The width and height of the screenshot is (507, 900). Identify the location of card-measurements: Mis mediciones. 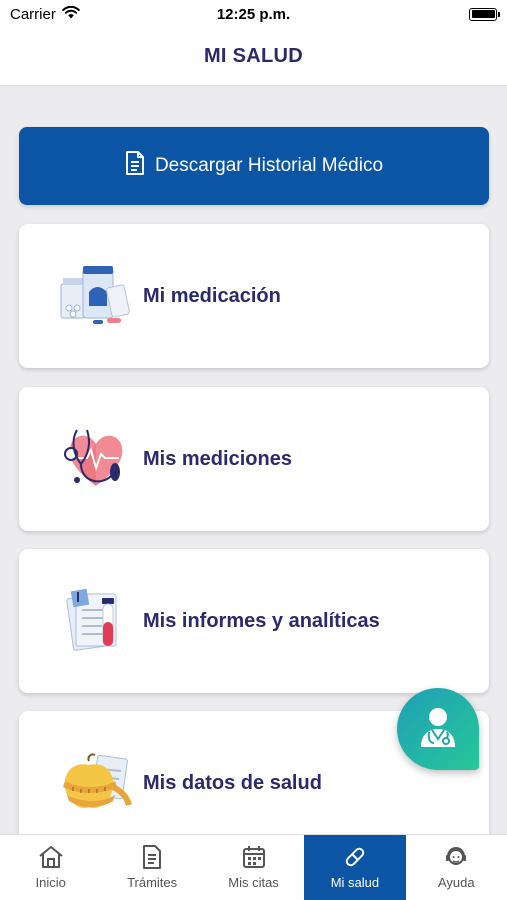
(254, 459).